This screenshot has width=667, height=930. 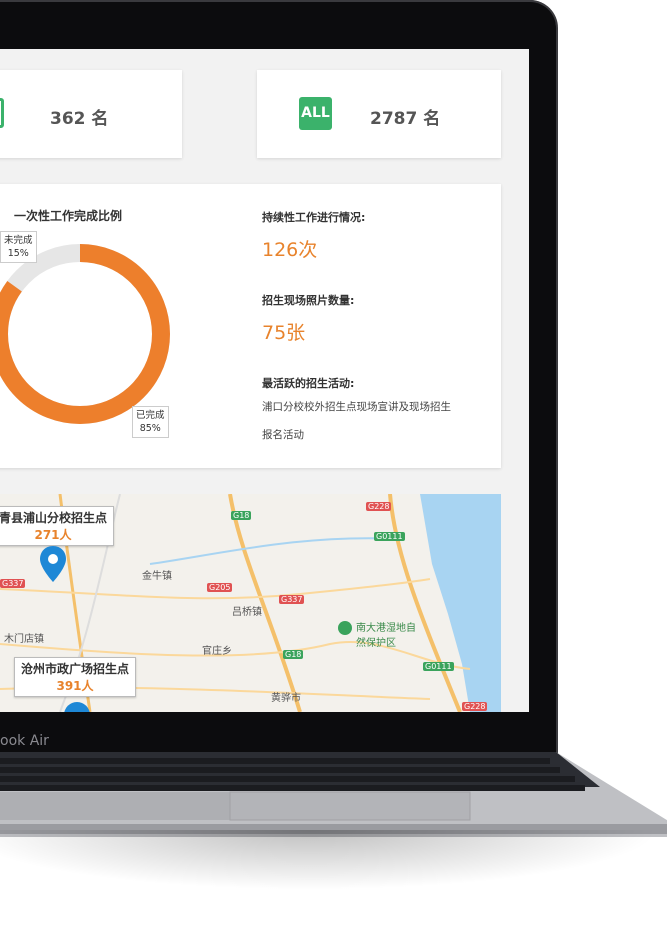 What do you see at coordinates (290, 250) in the screenshot?
I see `continuous-value: 126次` at bounding box center [290, 250].